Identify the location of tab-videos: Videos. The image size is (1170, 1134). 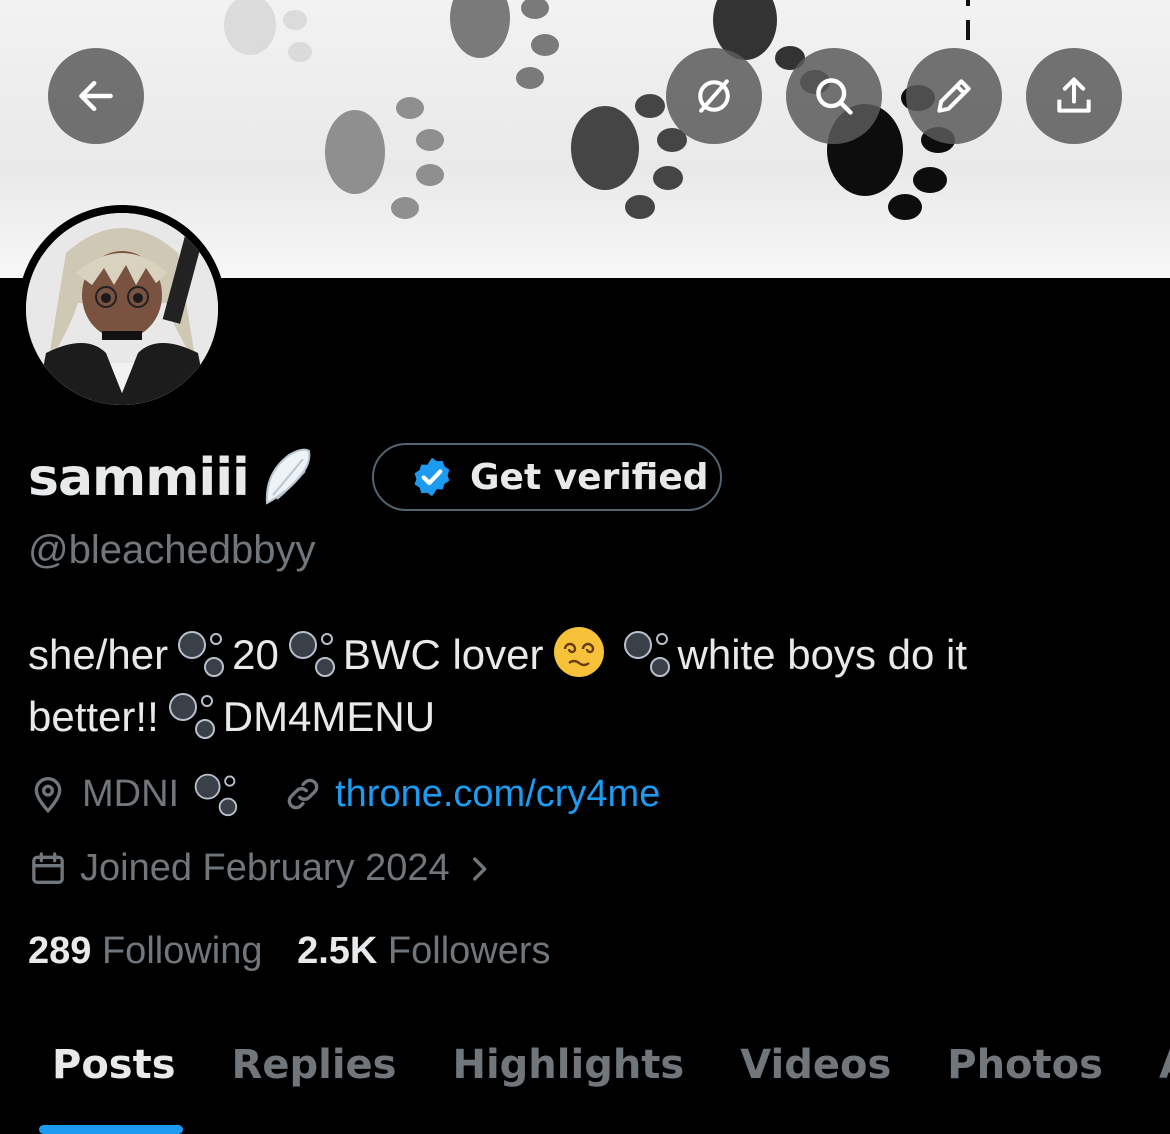
(815, 1082).